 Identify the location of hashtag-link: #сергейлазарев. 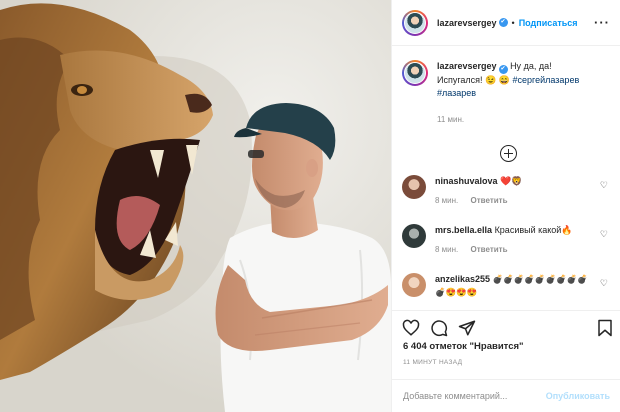
(546, 80).